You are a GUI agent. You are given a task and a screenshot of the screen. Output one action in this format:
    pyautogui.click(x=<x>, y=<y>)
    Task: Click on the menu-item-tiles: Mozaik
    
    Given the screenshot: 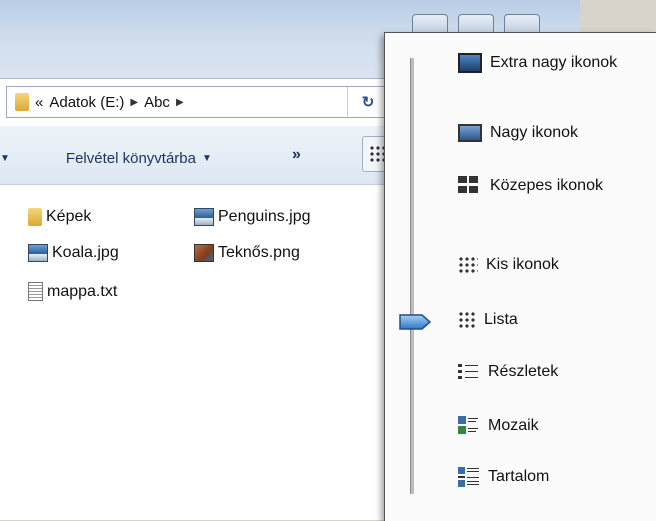 What is the action you would take?
    pyautogui.click(x=498, y=426)
    